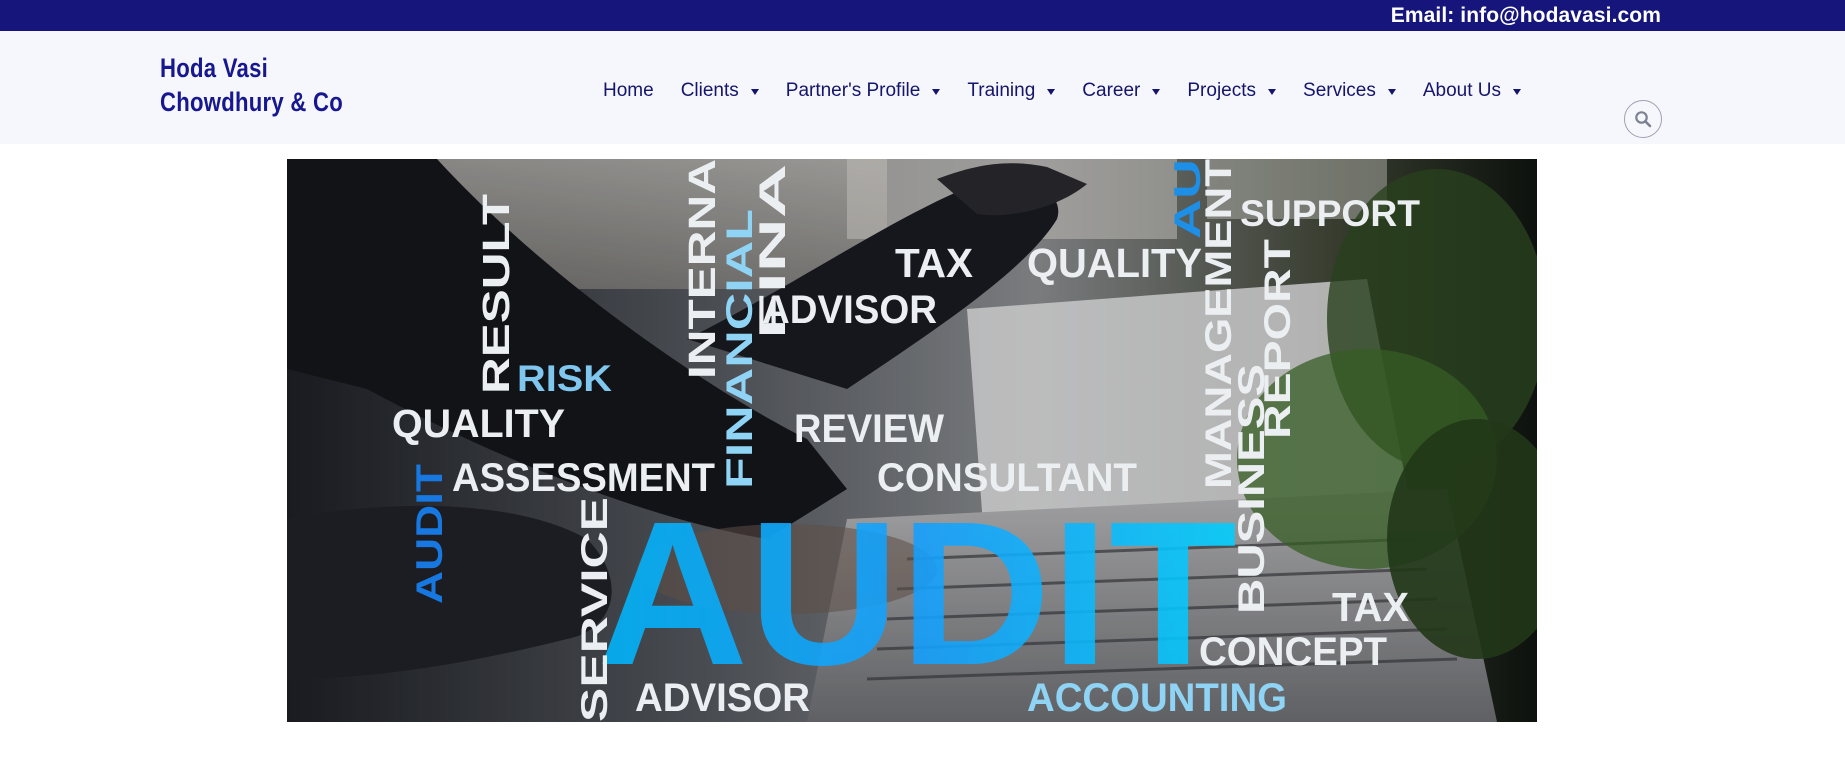  I want to click on nav-item-services: Services, so click(1349, 91).